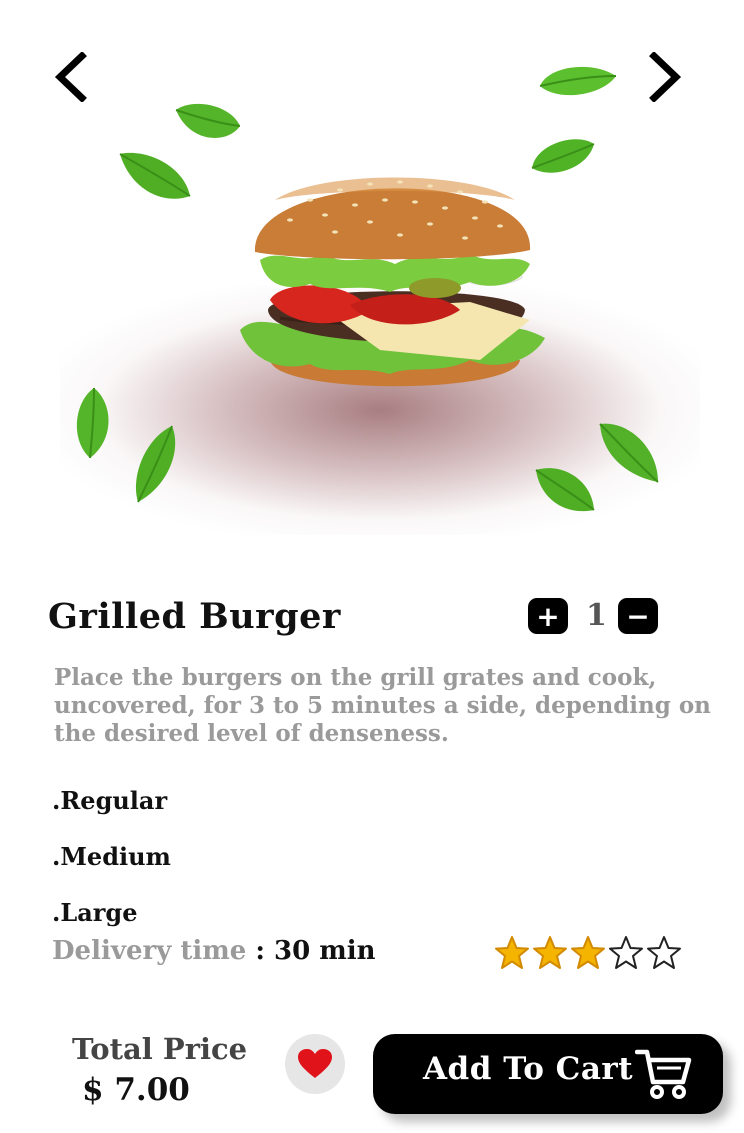 The image size is (744, 1133). I want to click on add-to-cart-button: Add To Cart, so click(548, 1074).